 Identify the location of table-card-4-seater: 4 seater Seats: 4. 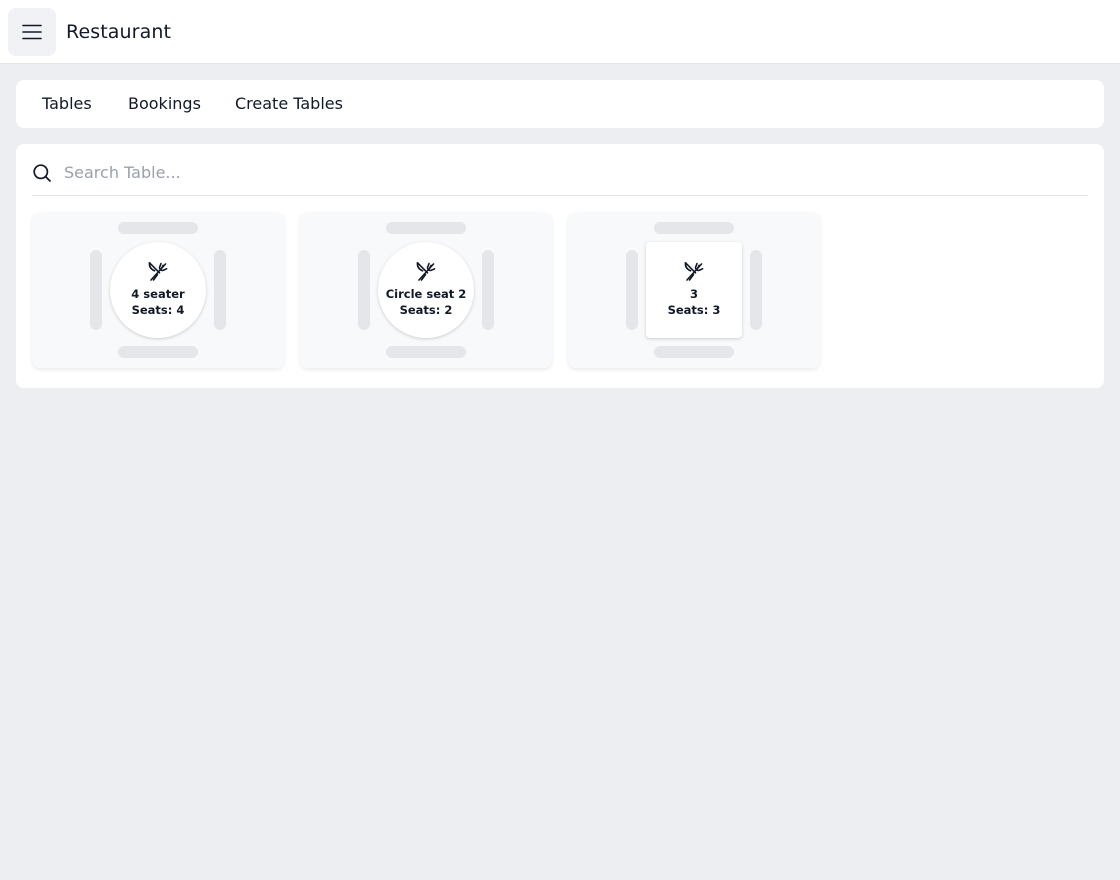
(158, 290).